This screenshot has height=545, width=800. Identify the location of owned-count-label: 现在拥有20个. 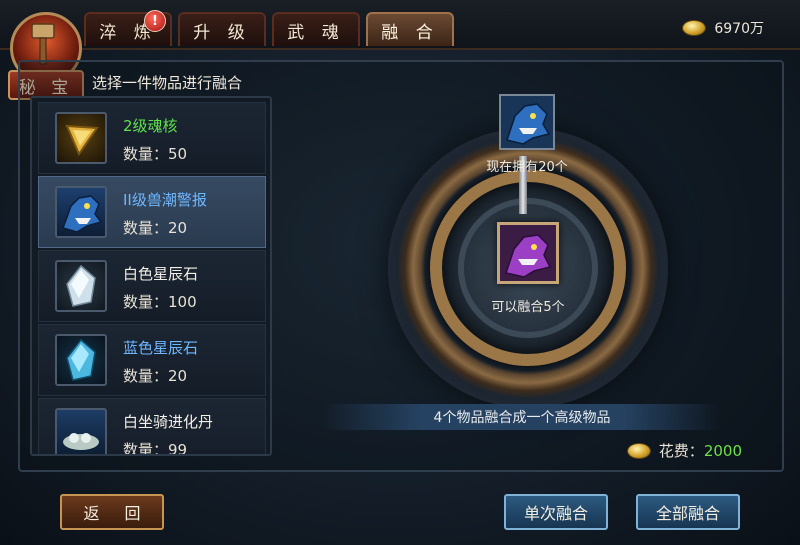
(527, 167).